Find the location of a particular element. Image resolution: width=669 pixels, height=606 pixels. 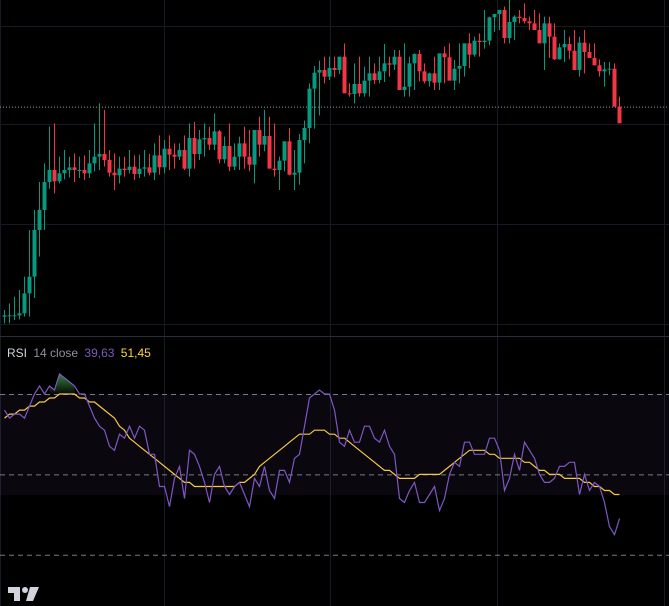

tradingview-logo-icon is located at coordinates (24, 594).